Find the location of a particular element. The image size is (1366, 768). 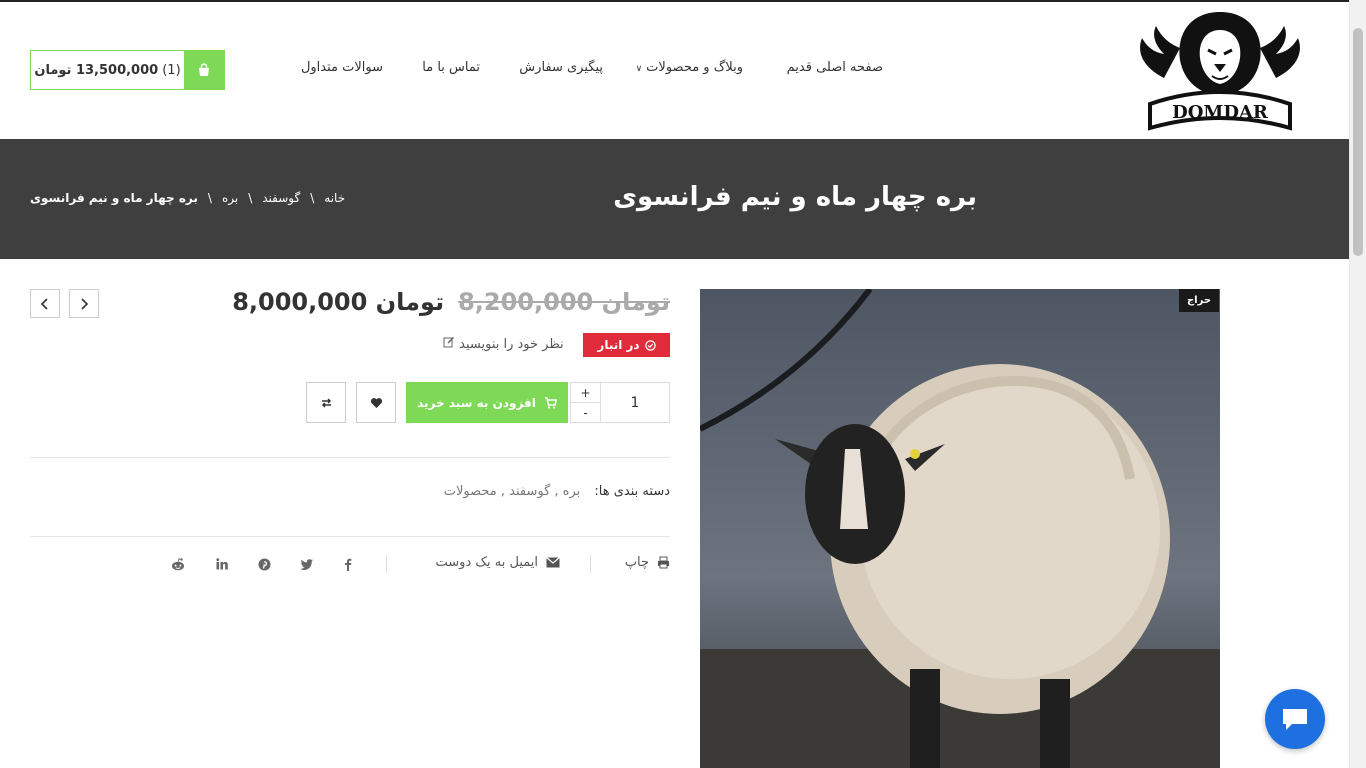

facebook-icon is located at coordinates (348, 564).